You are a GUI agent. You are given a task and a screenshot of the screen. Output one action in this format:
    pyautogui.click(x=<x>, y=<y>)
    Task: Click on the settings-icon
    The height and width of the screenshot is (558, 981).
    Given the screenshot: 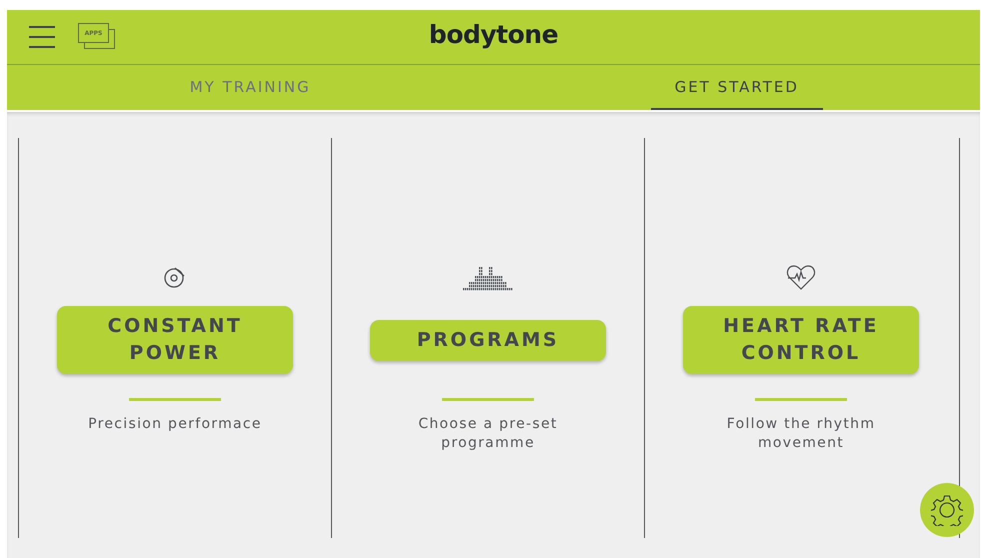 What is the action you would take?
    pyautogui.click(x=947, y=510)
    